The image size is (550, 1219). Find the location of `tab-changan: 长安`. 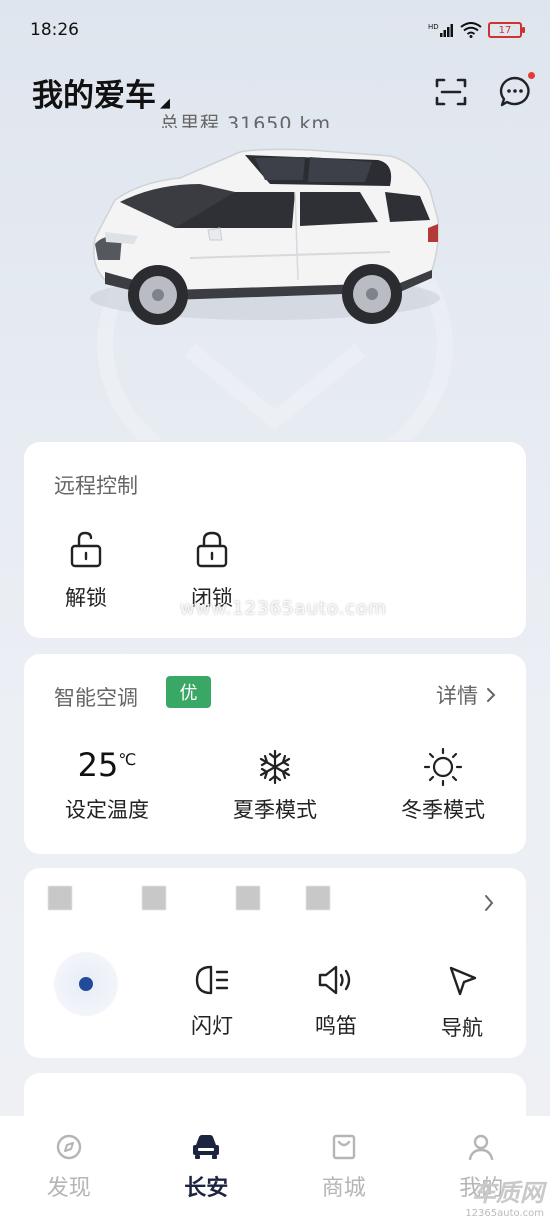

tab-changan: 长安 is located at coordinates (206, 1167).